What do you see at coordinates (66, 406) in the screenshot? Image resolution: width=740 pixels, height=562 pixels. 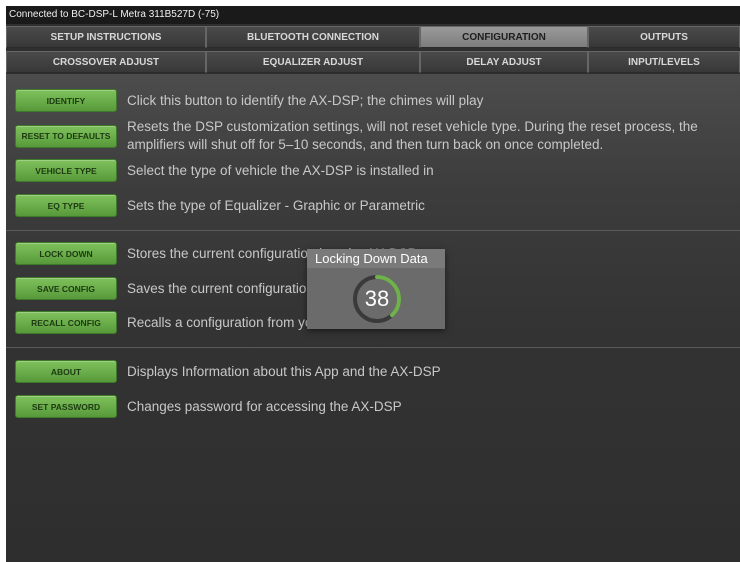 I see `set-password-button: SET PASSWORD` at bounding box center [66, 406].